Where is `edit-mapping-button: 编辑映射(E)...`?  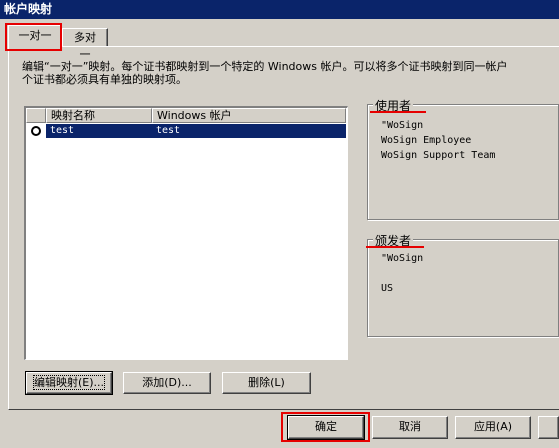 edit-mapping-button: 编辑映射(E)... is located at coordinates (69, 383).